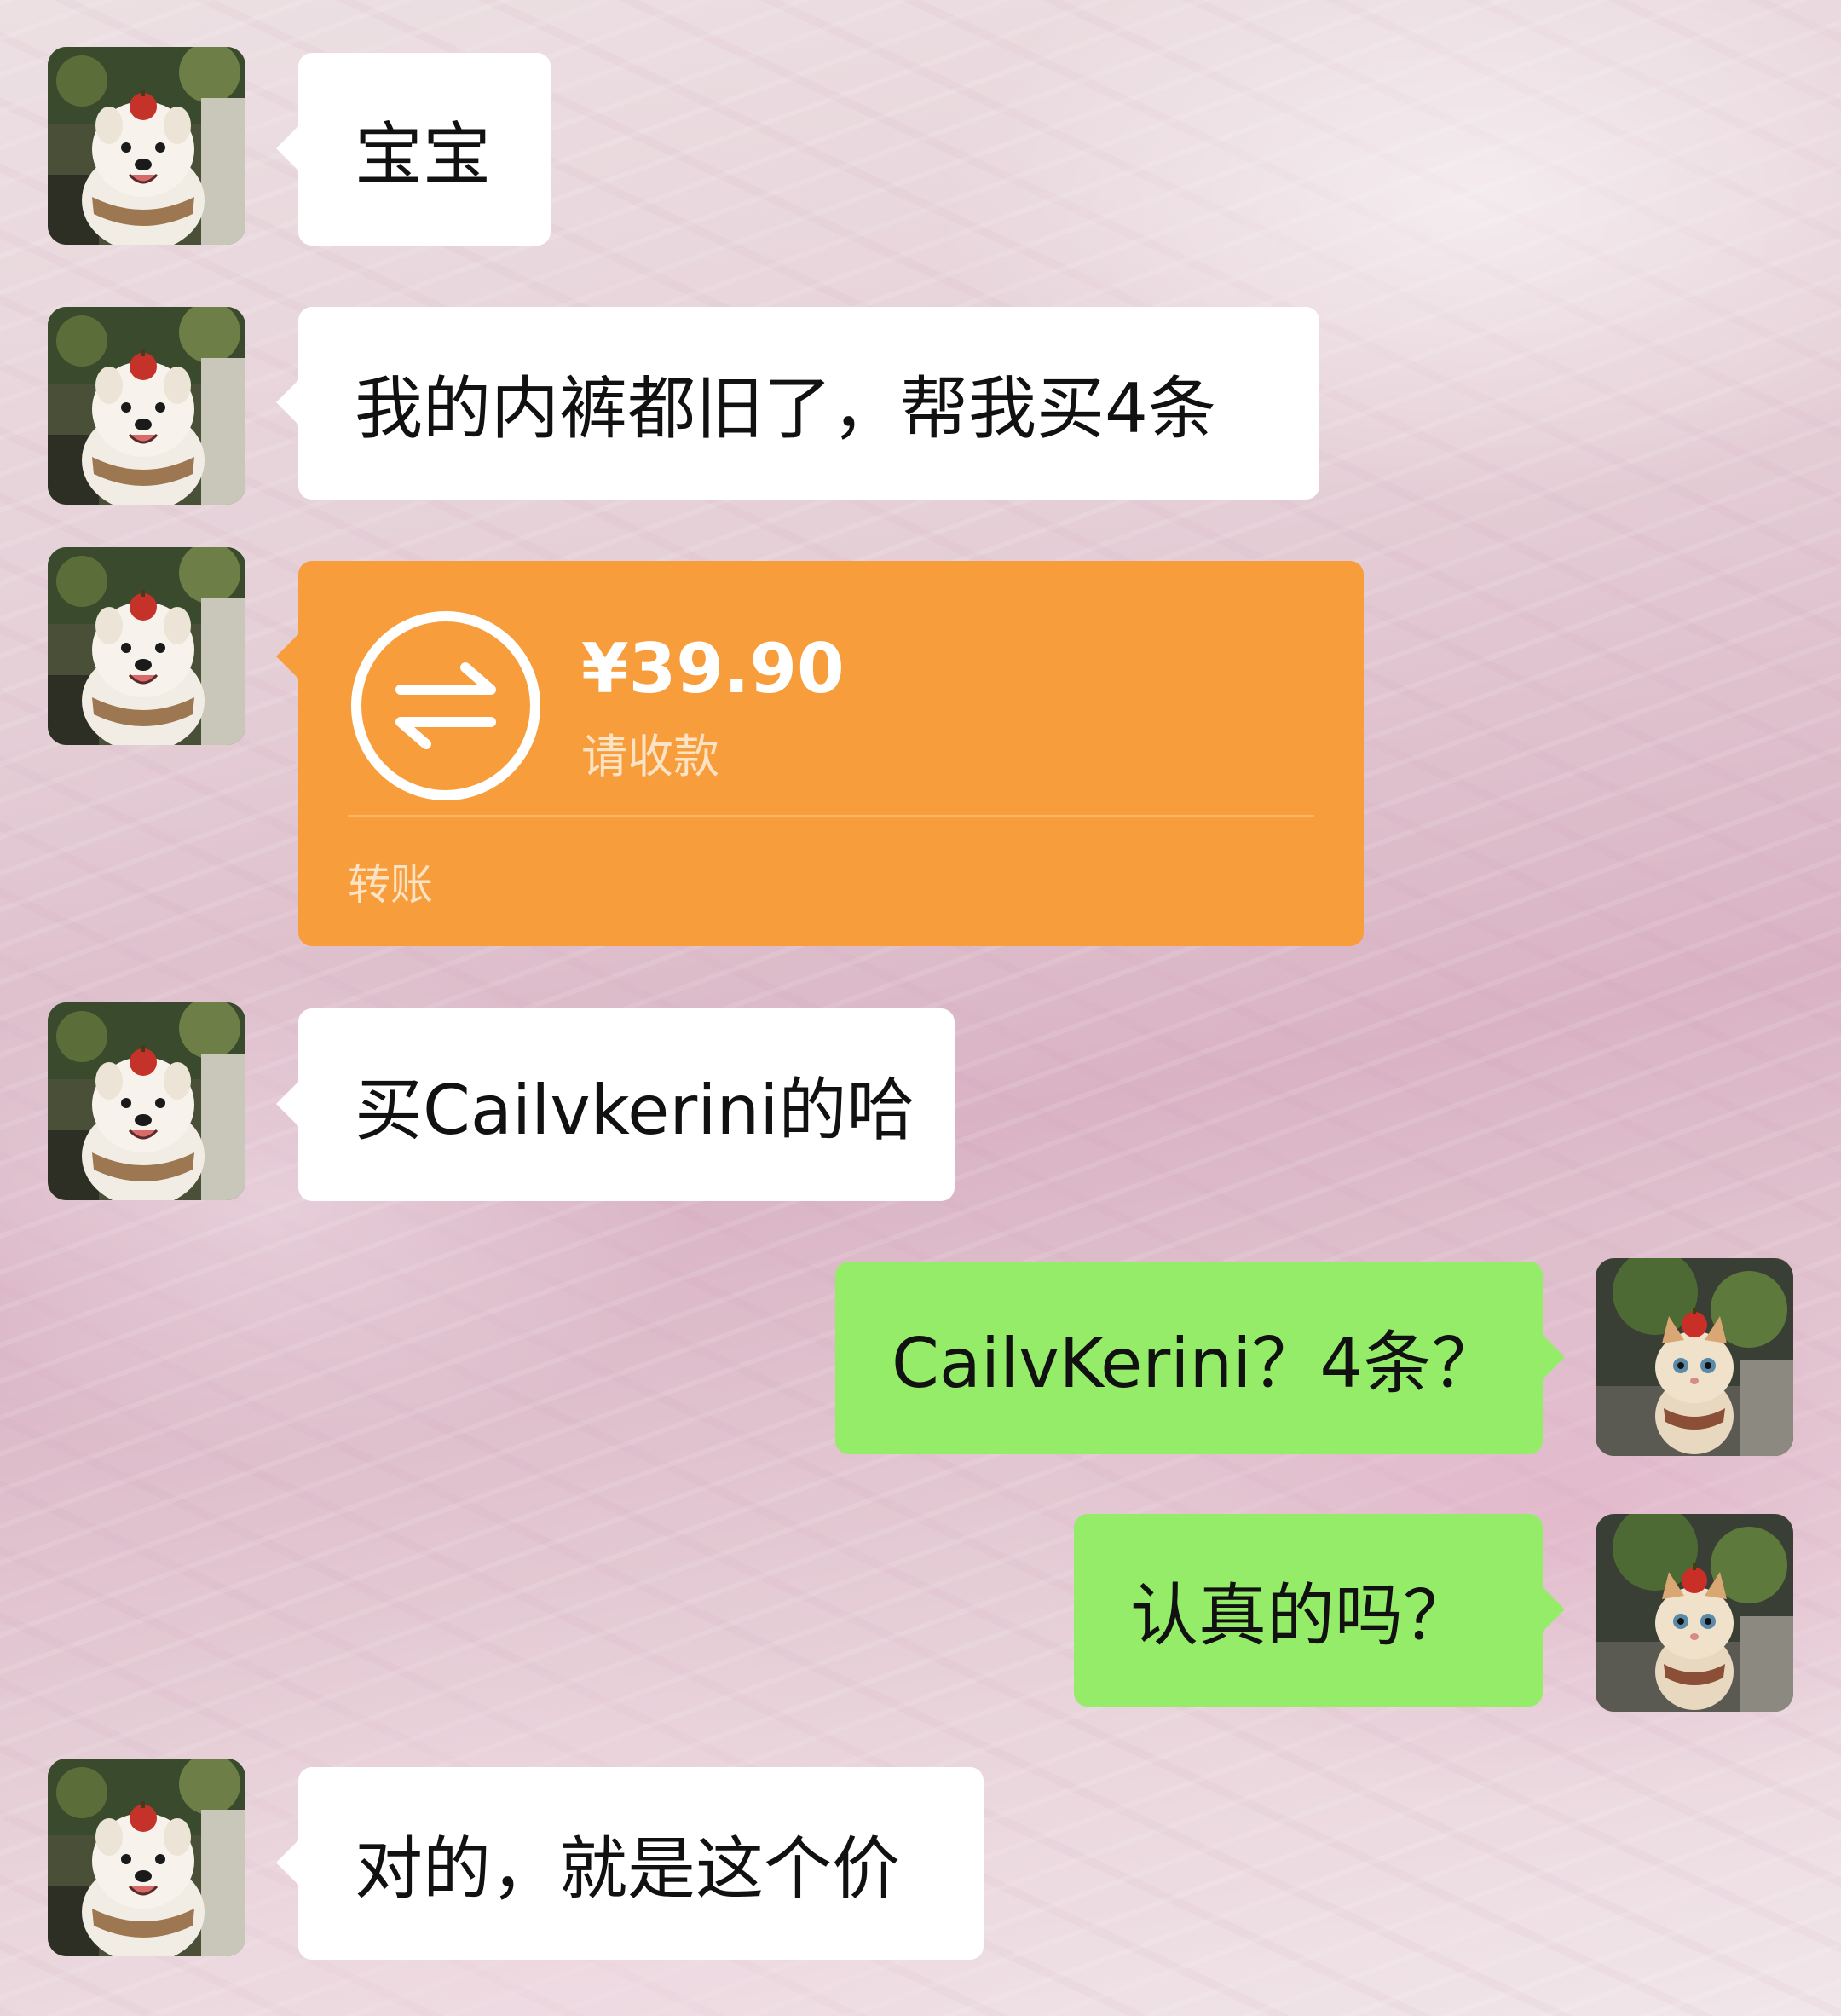 This screenshot has height=2016, width=1841. Describe the element at coordinates (635, 1110) in the screenshot. I see `message-text: 买Cailvkerini的哈` at that location.